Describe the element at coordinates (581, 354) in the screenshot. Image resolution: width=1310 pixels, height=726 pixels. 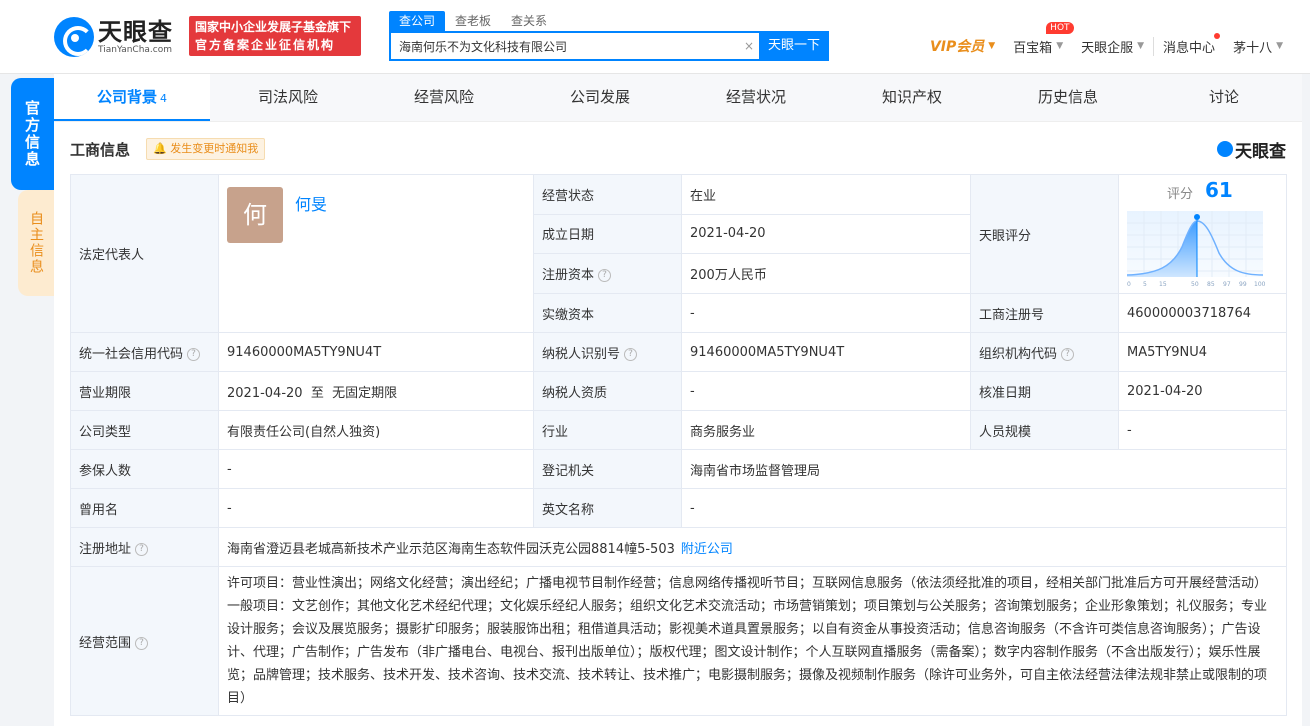
I see `taxpayer-label-text: 纳税人识别号` at that location.